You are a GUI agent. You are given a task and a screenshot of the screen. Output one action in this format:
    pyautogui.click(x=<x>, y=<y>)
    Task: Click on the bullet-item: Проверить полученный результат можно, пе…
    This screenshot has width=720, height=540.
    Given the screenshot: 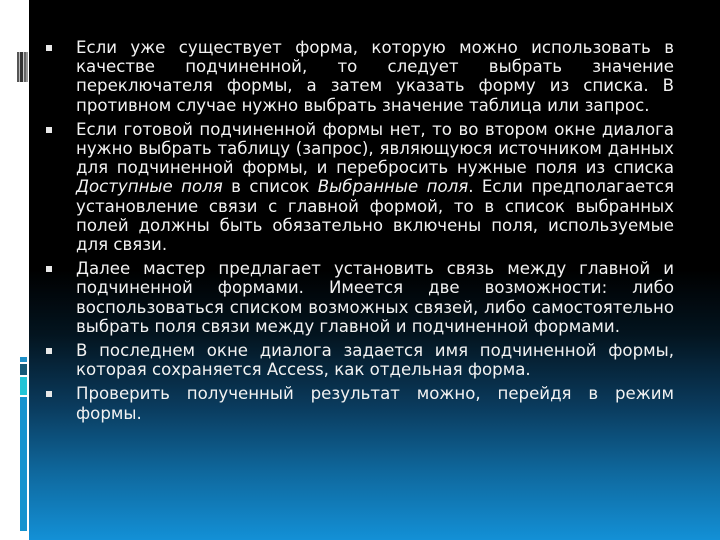 What is the action you would take?
    pyautogui.click(x=360, y=403)
    